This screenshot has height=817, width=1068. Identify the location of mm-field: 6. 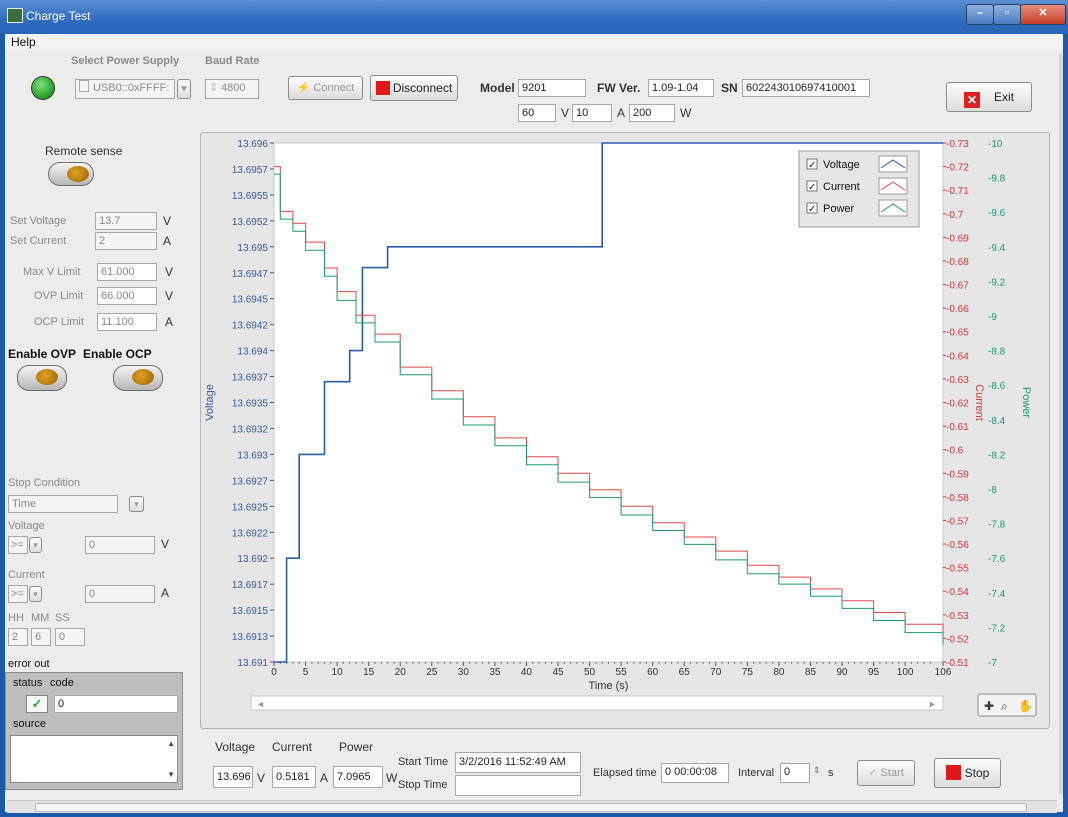
(41, 637).